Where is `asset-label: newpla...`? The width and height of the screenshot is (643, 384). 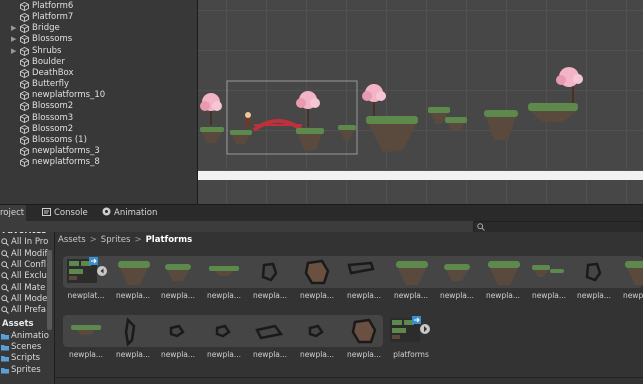
asset-label: newpla... is located at coordinates (86, 354).